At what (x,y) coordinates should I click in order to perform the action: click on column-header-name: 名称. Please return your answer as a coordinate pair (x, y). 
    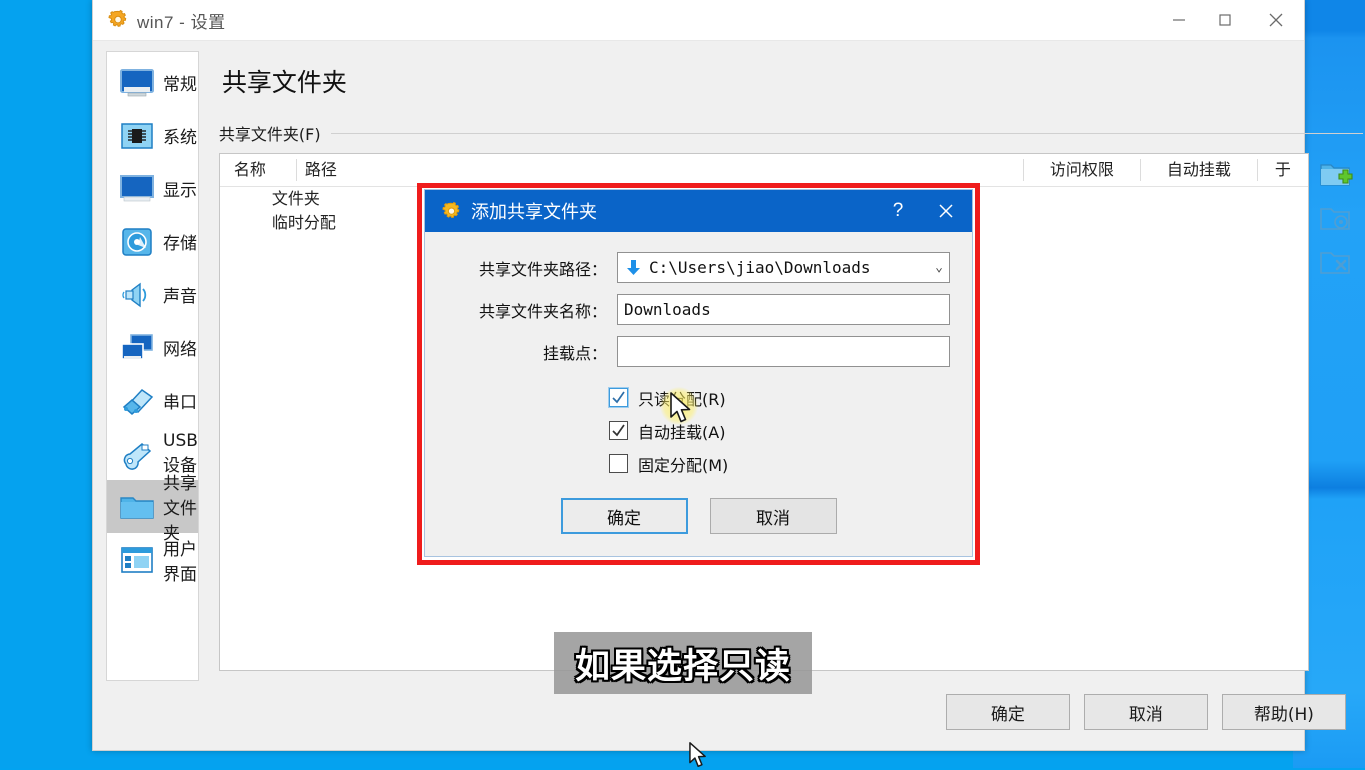
    Looking at the image, I should click on (258, 170).